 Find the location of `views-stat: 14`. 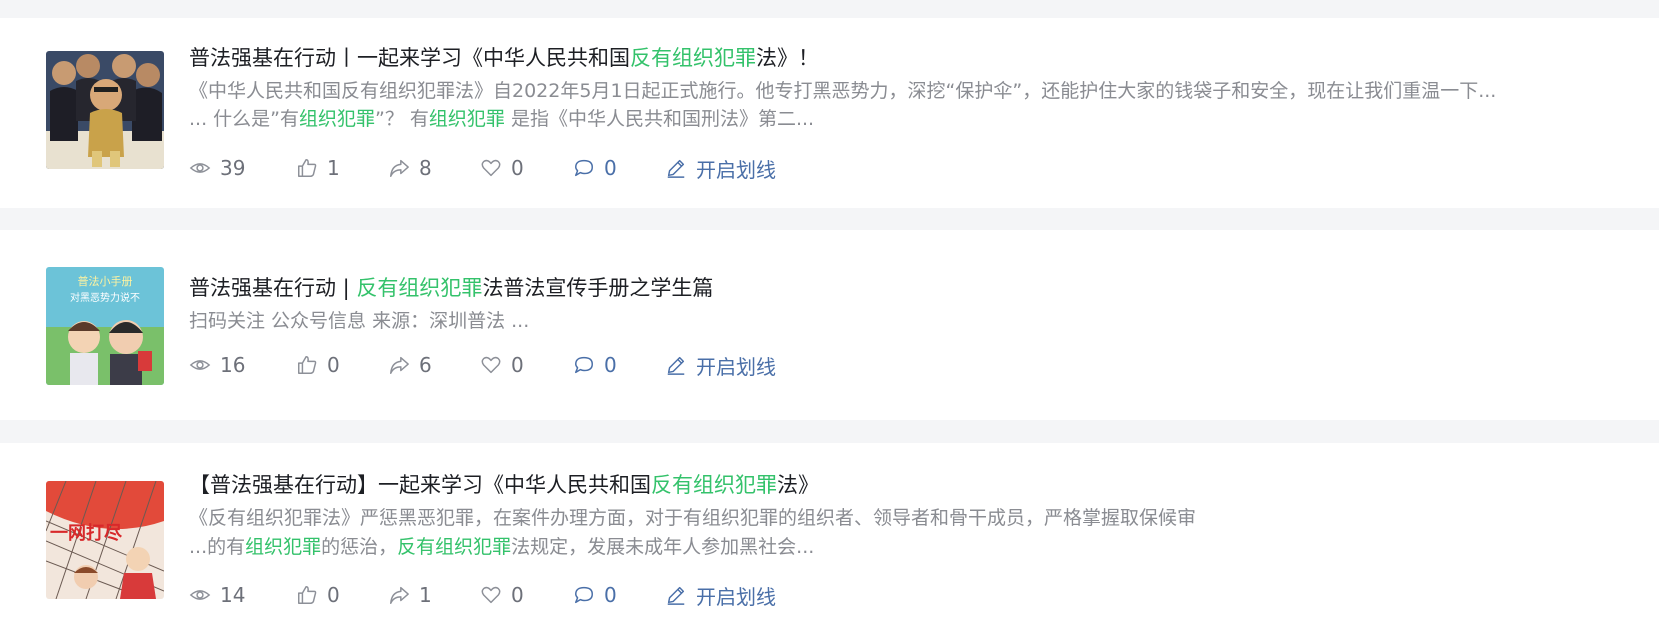

views-stat: 14 is located at coordinates (217, 595).